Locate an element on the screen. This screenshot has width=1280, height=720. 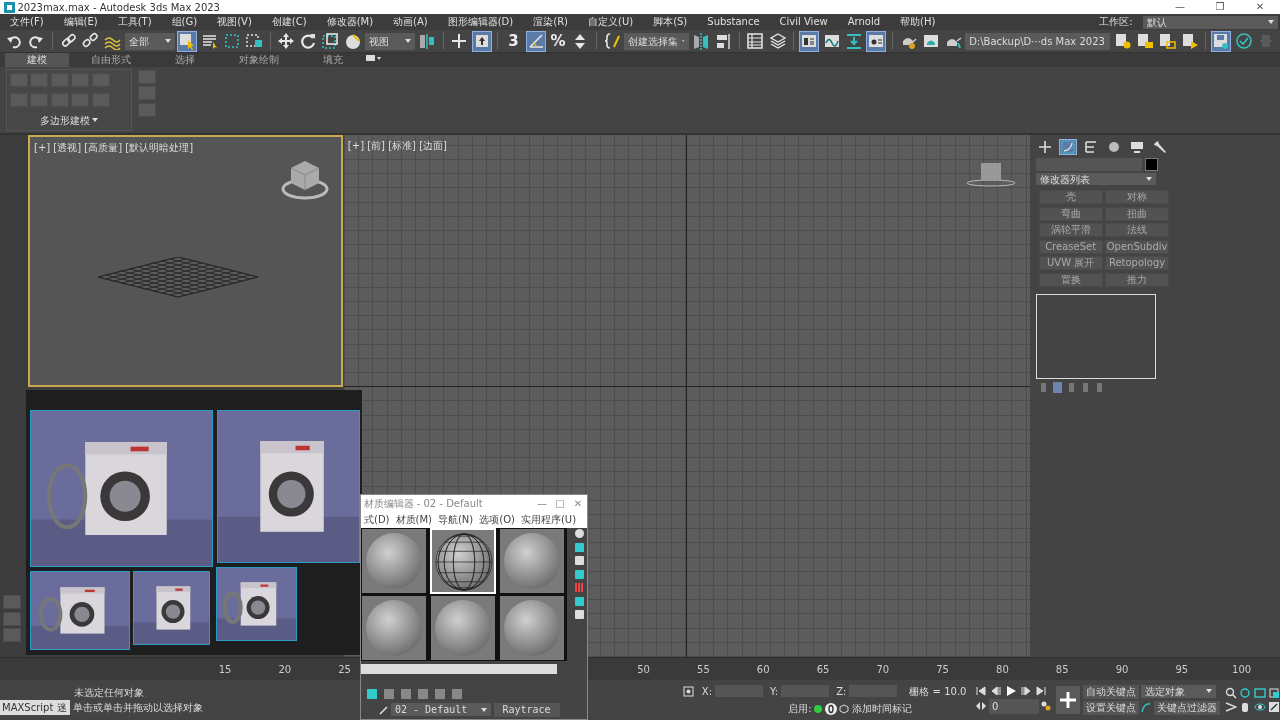
maximize-button: □ is located at coordinates (560, 503).